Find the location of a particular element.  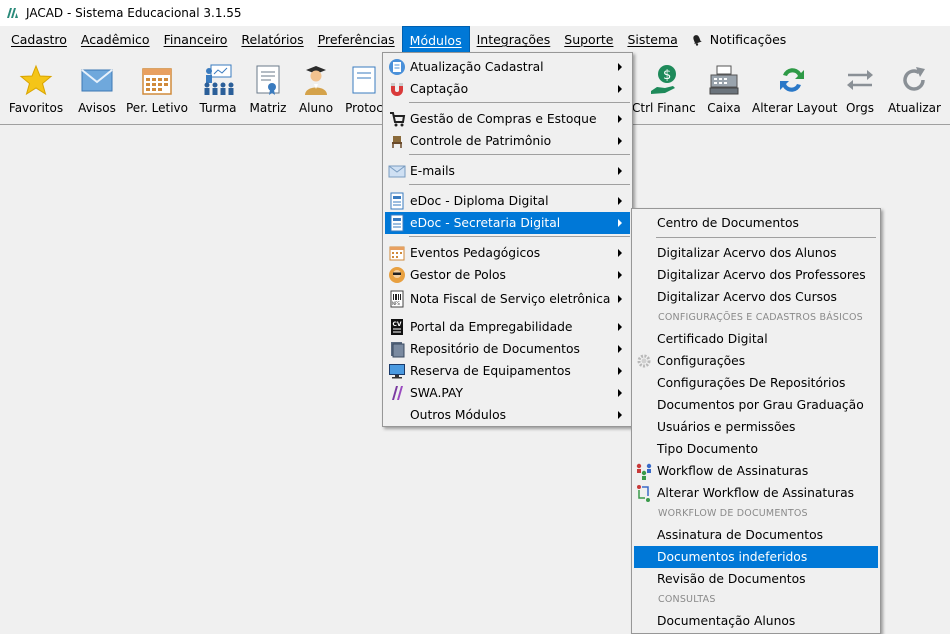

notificacoes-label: Notificações is located at coordinates (748, 39).